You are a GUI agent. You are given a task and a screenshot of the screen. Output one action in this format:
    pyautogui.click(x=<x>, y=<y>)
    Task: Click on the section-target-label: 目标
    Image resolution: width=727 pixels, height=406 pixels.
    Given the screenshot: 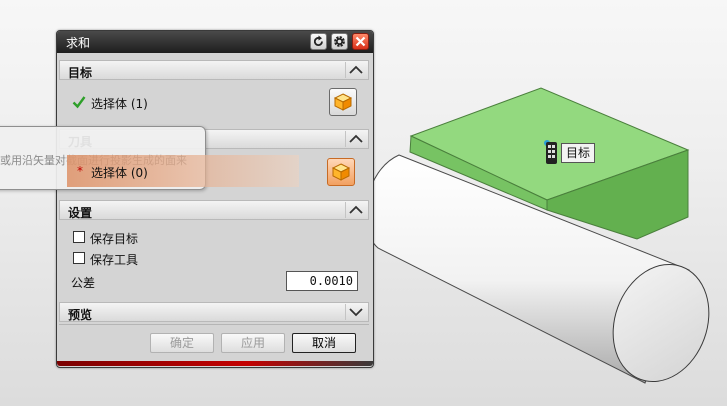 What is the action you would take?
    pyautogui.click(x=80, y=73)
    